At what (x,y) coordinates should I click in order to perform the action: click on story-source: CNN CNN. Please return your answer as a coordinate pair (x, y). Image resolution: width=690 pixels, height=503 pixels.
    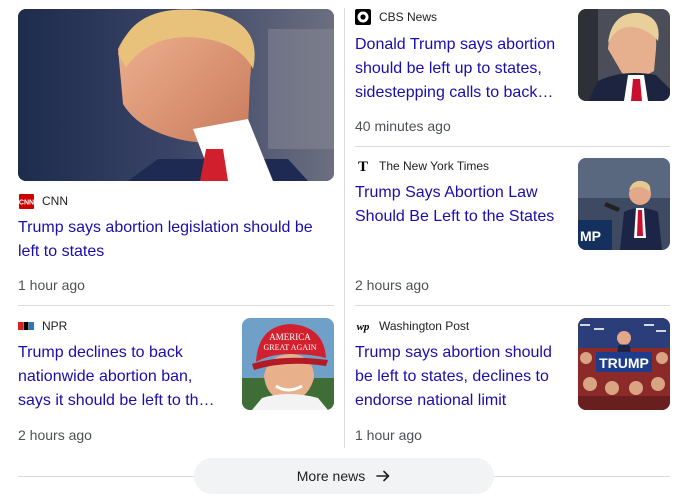
    Looking at the image, I should click on (43, 201).